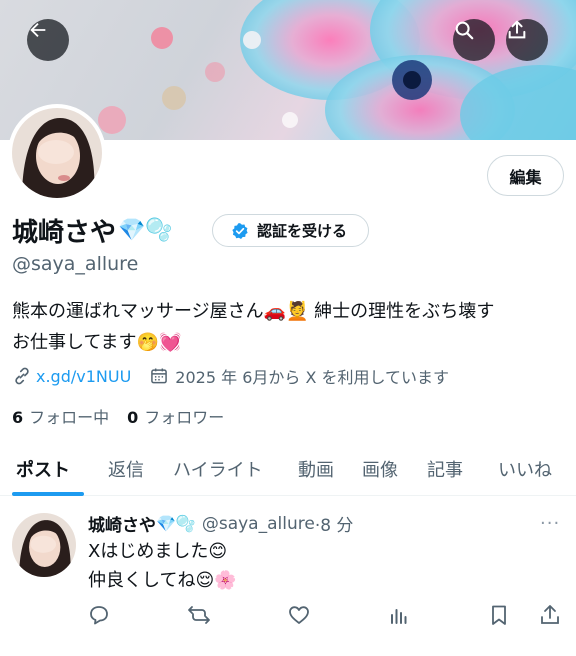 This screenshot has width=576, height=656. Describe the element at coordinates (288, 472) in the screenshot. I see `profile-tabs: ポスト 返信 ハイライト 動画 画像 記事 いいね` at that location.